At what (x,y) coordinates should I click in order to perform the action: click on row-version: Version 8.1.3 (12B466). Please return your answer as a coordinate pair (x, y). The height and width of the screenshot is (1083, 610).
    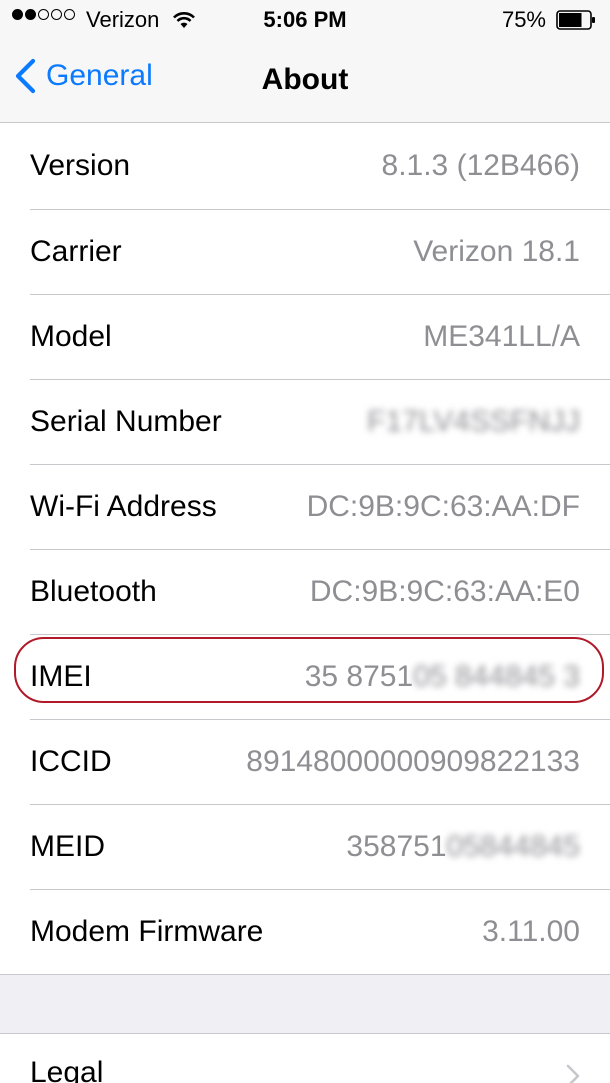
    Looking at the image, I should click on (320, 166).